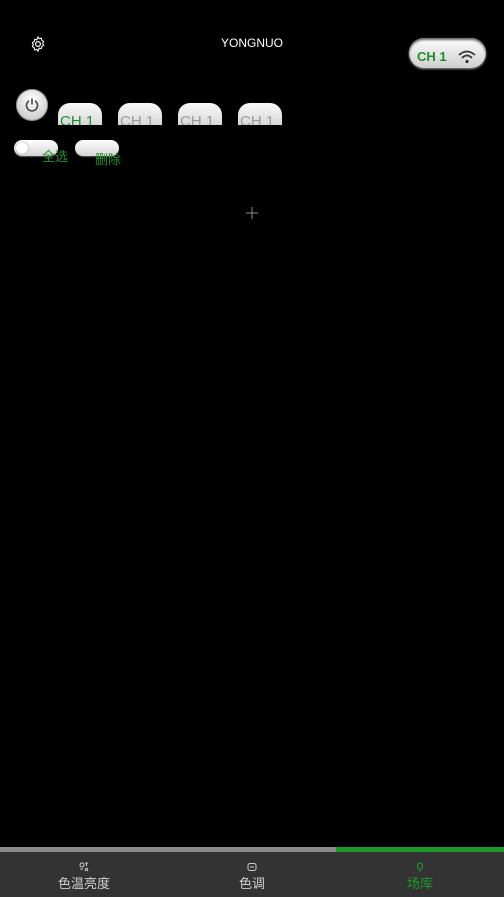  Describe the element at coordinates (432, 56) in the screenshot. I see `channel-indicator-label: CH 1` at that location.